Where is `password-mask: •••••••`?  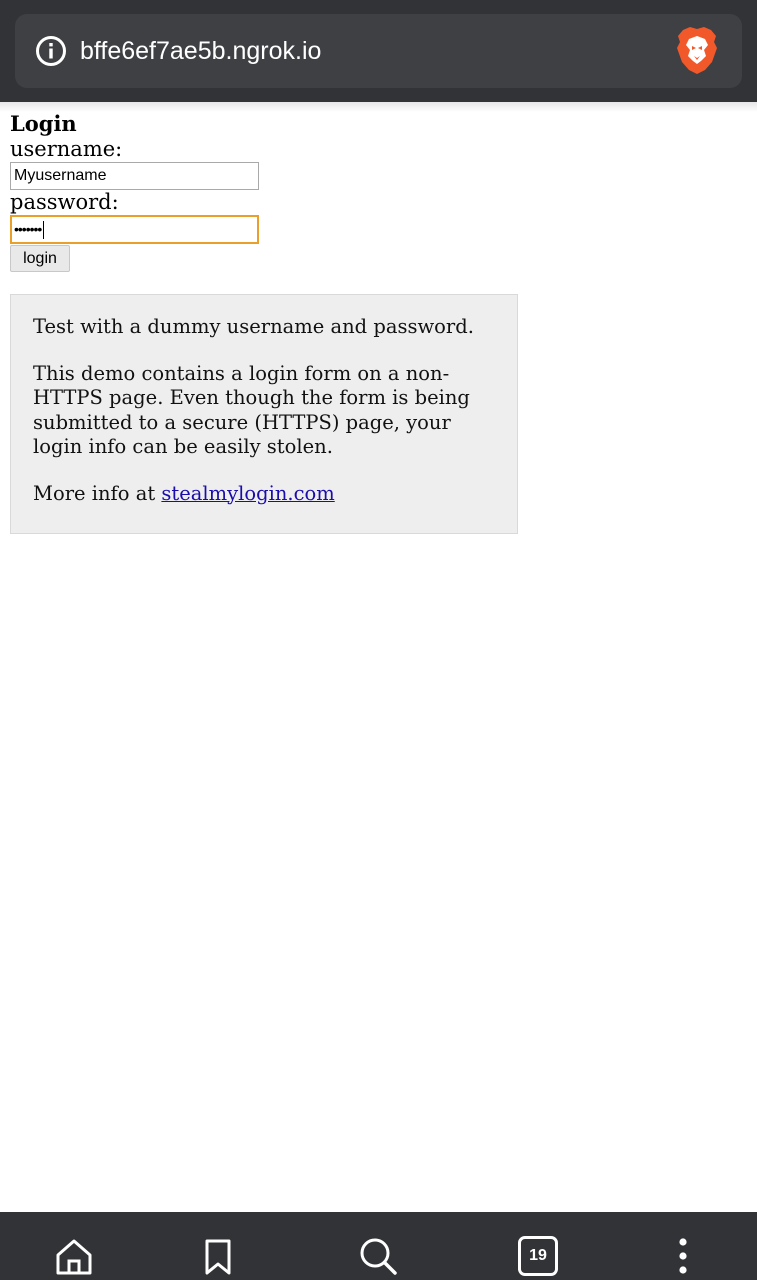 password-mask: ••••••• is located at coordinates (28, 229).